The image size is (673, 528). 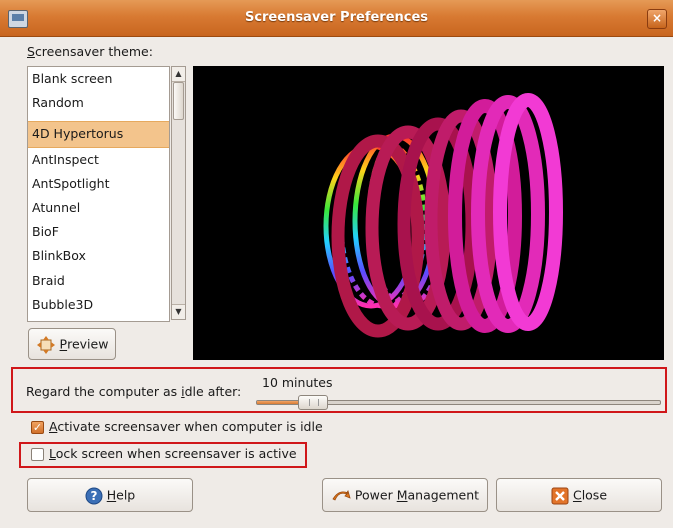 What do you see at coordinates (560, 495) in the screenshot?
I see `close-x-icon` at bounding box center [560, 495].